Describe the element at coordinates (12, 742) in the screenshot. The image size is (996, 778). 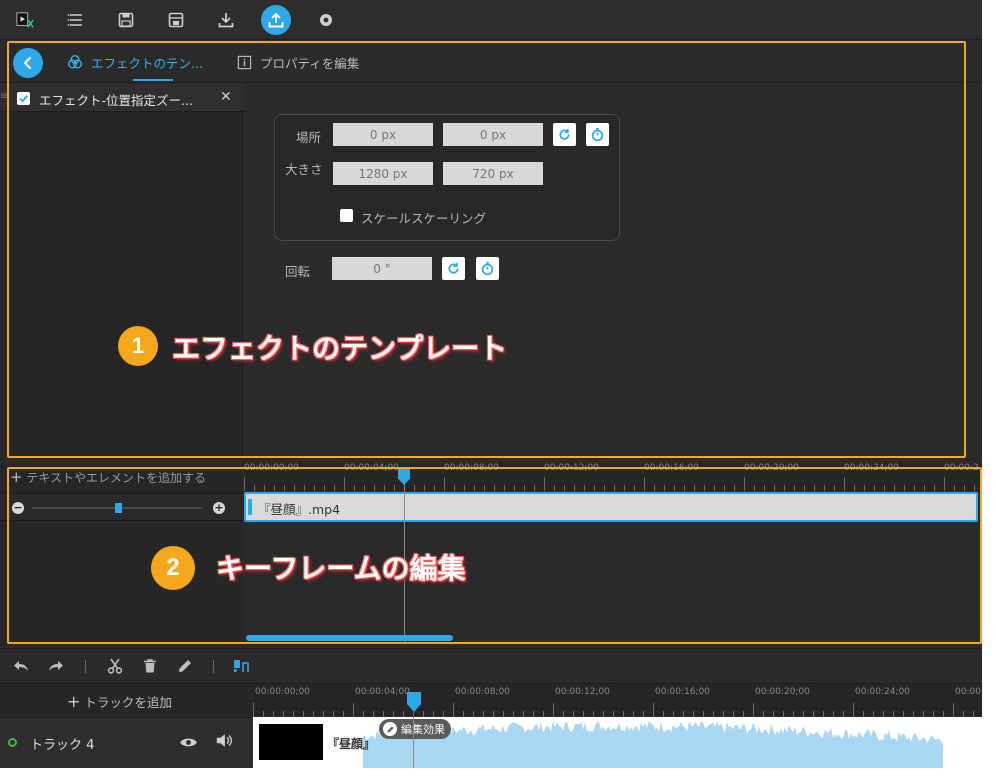
I see `track-status-icon` at that location.